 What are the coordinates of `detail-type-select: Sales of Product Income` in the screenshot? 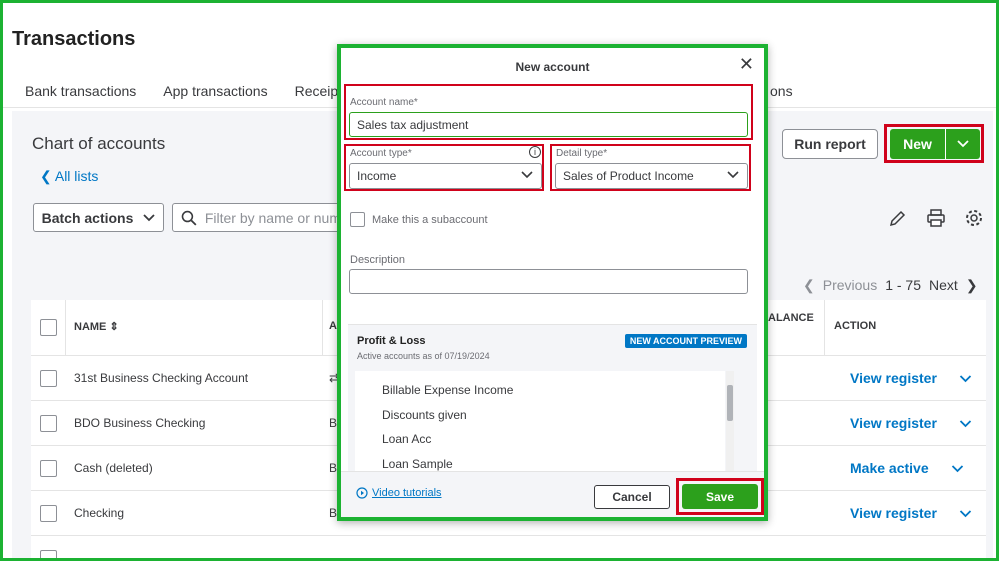 It's located at (651, 176).